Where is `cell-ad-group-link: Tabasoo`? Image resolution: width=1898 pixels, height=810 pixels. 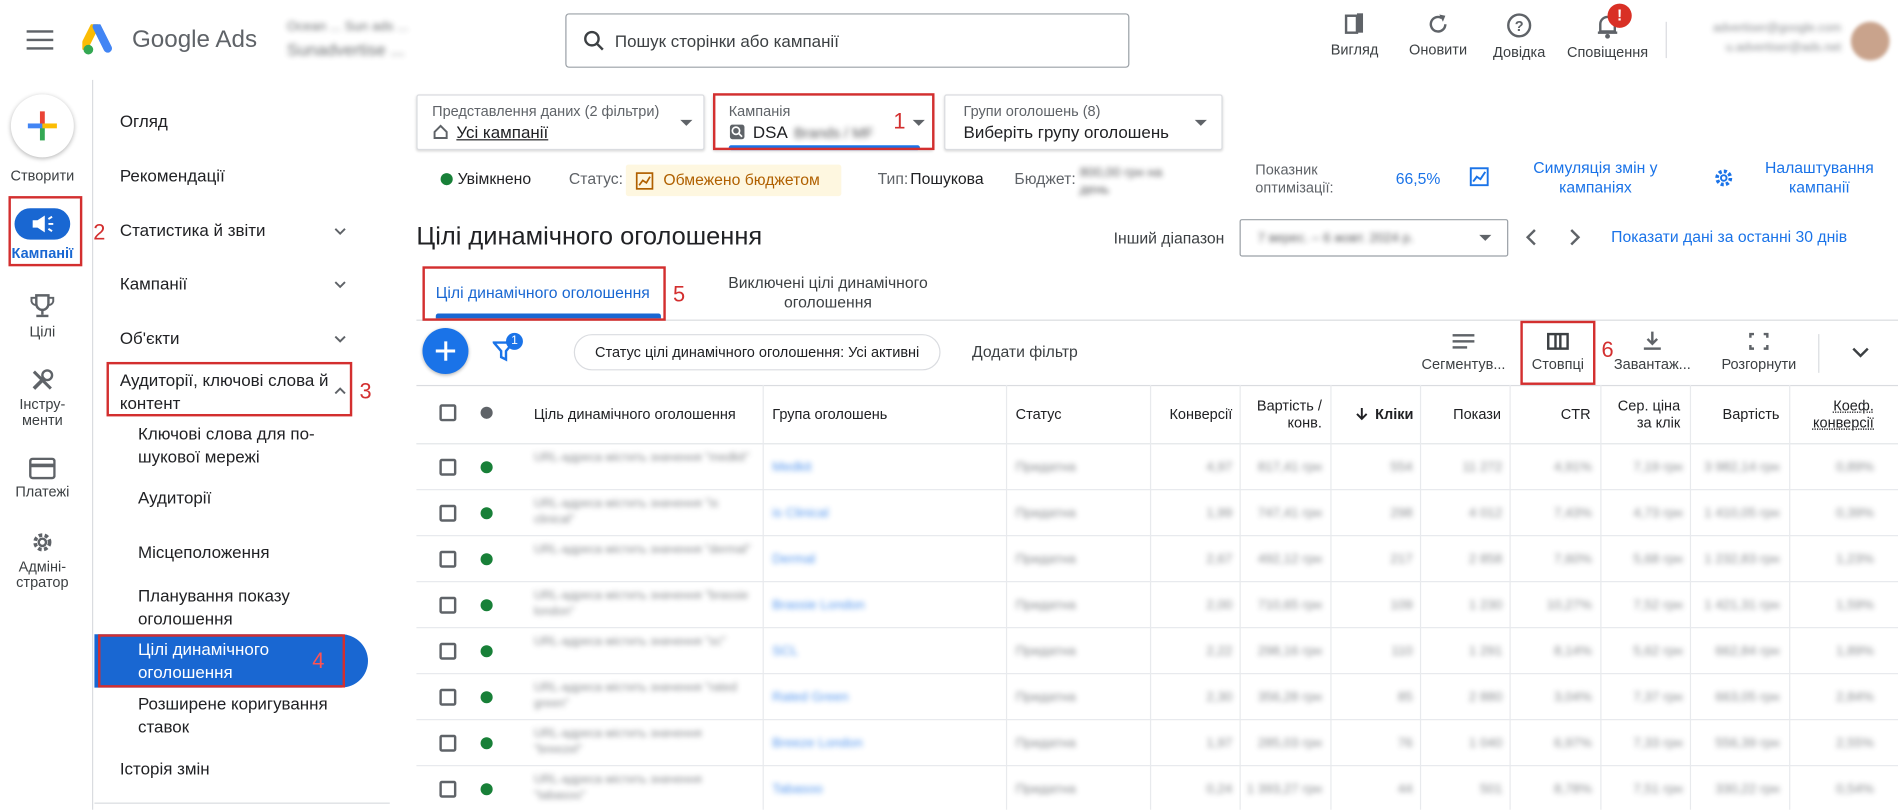 cell-ad-group-link: Tabasoo is located at coordinates (863, 789).